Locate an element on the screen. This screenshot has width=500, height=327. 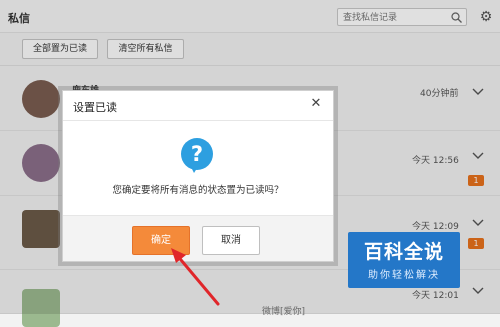
watermark-tagline: 助你轻松解决 is located at coordinates (404, 275).